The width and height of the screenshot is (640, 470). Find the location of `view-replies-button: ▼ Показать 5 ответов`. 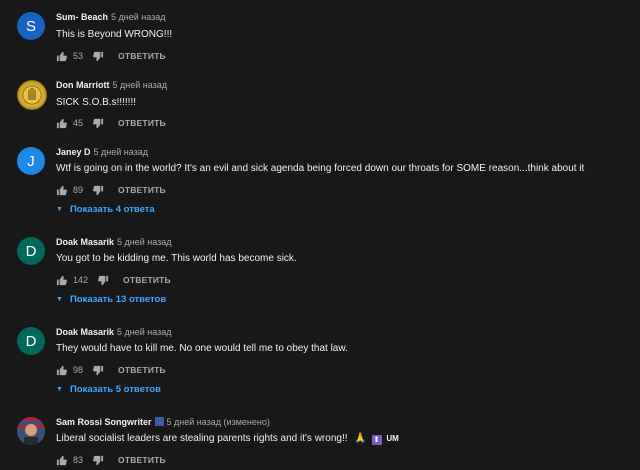

view-replies-button: ▼ Показать 5 ответов is located at coordinates (108, 389).